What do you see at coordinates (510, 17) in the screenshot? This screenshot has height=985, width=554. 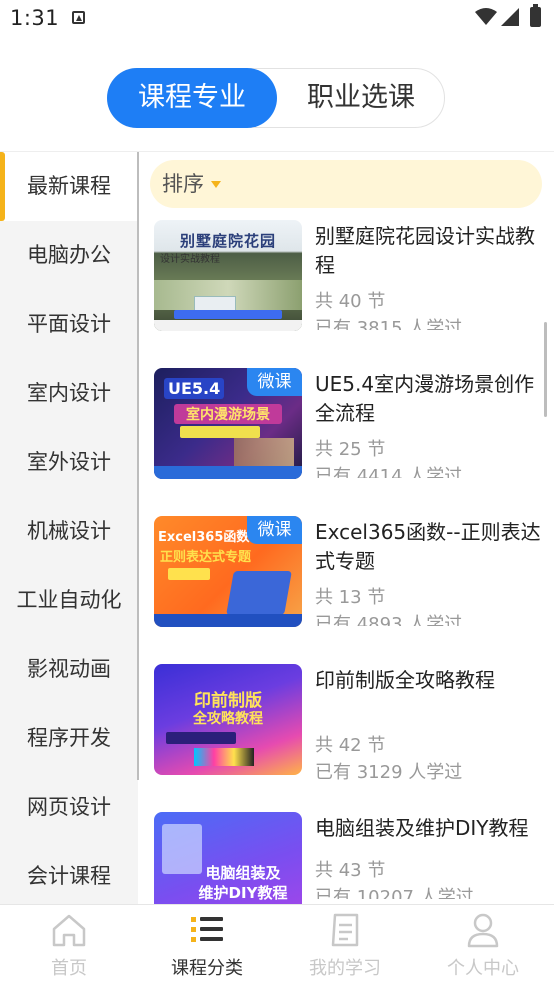 I see `signal-icon` at bounding box center [510, 17].